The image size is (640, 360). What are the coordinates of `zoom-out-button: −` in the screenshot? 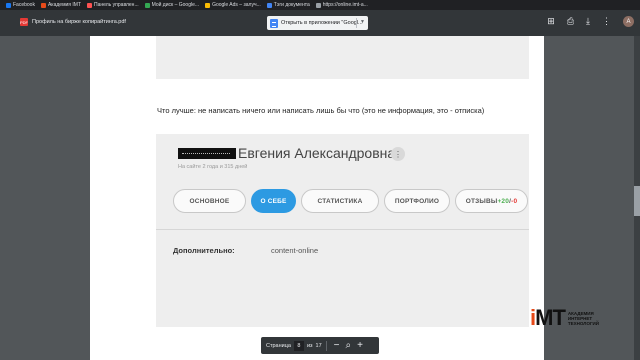 It's located at (337, 345).